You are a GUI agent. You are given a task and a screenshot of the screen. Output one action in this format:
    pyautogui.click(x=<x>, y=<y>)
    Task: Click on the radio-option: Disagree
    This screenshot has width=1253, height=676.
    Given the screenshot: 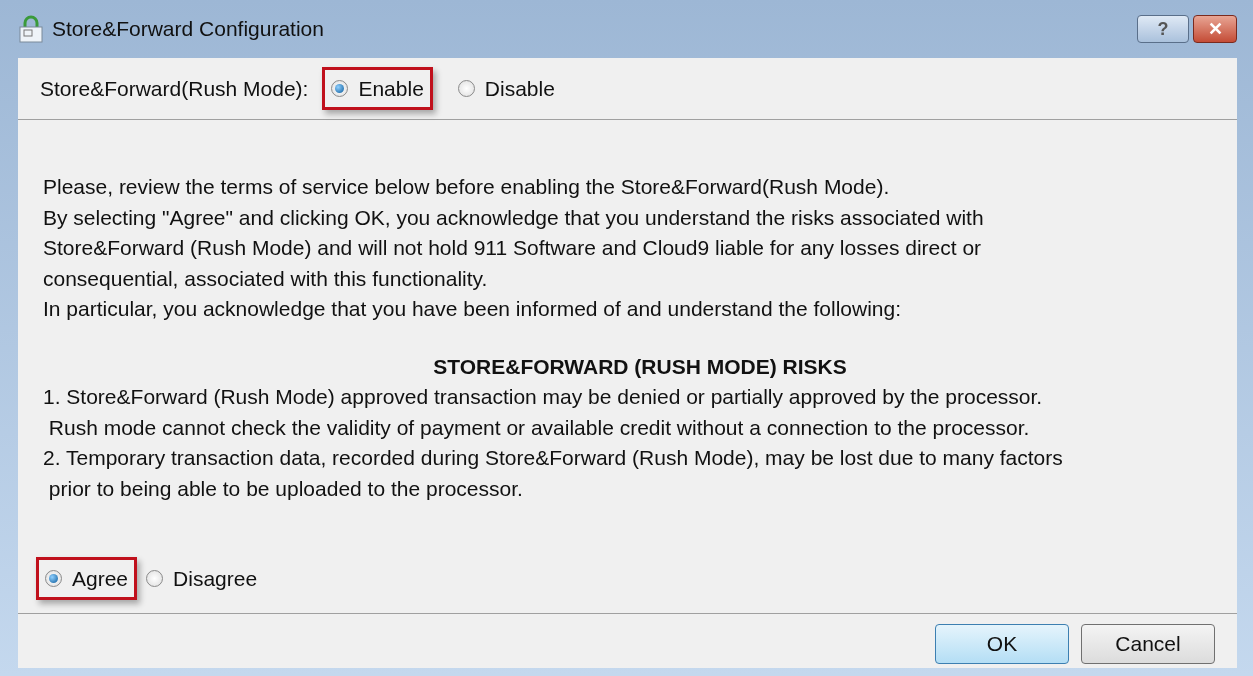 What is the action you would take?
    pyautogui.click(x=202, y=578)
    